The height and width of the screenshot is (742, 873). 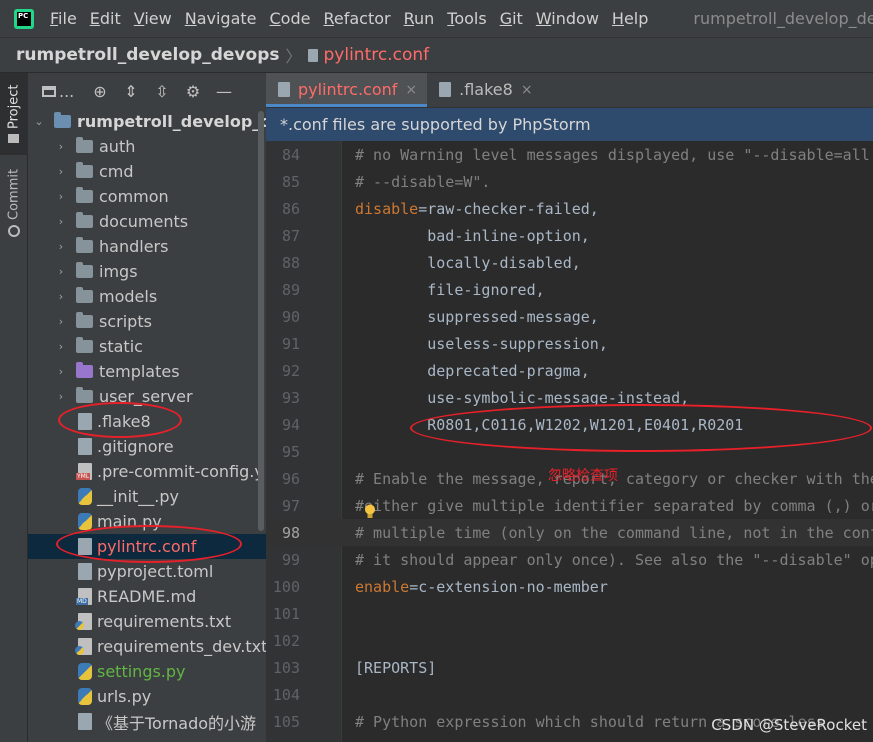 I want to click on commit-tool-button: Commit, so click(x=14, y=203).